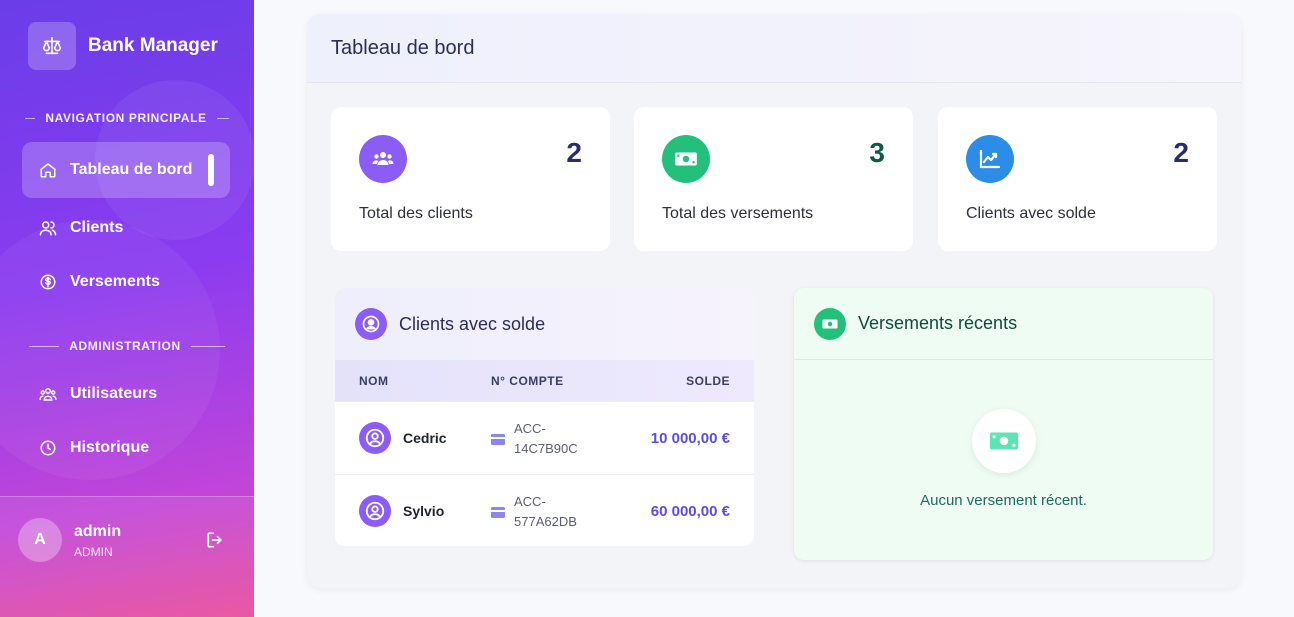 The height and width of the screenshot is (617, 1294). Describe the element at coordinates (127, 556) in the screenshot. I see `user-box: A admin ADMIN` at that location.